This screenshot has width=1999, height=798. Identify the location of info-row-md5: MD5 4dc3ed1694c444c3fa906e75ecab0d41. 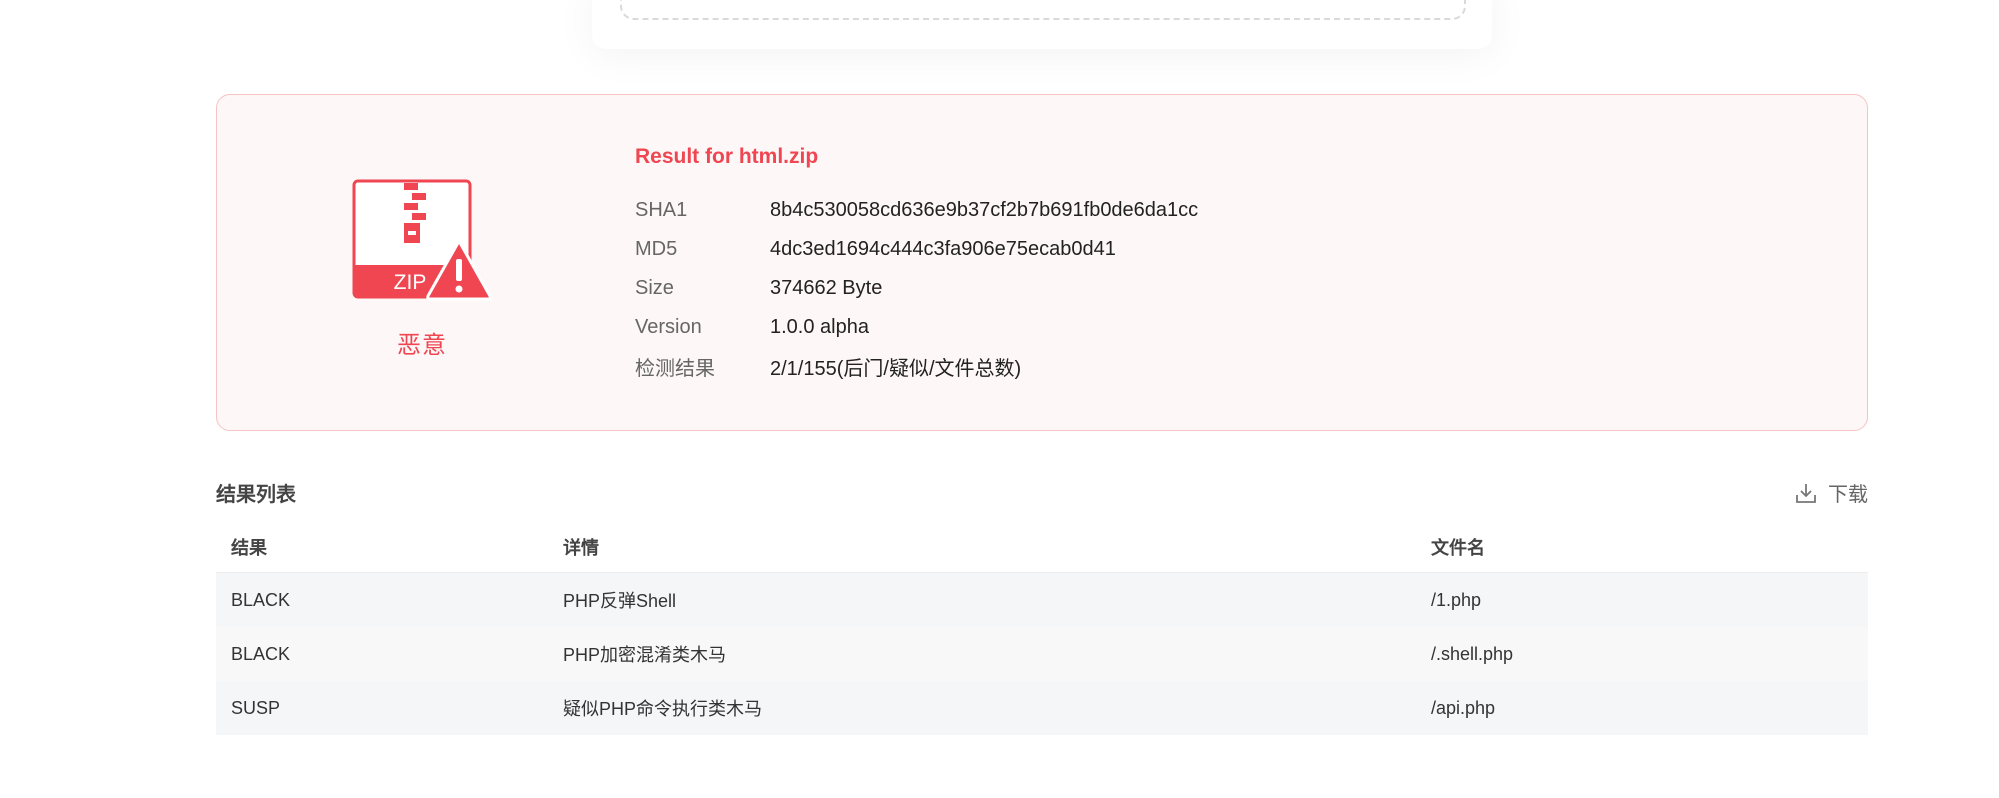
(916, 249).